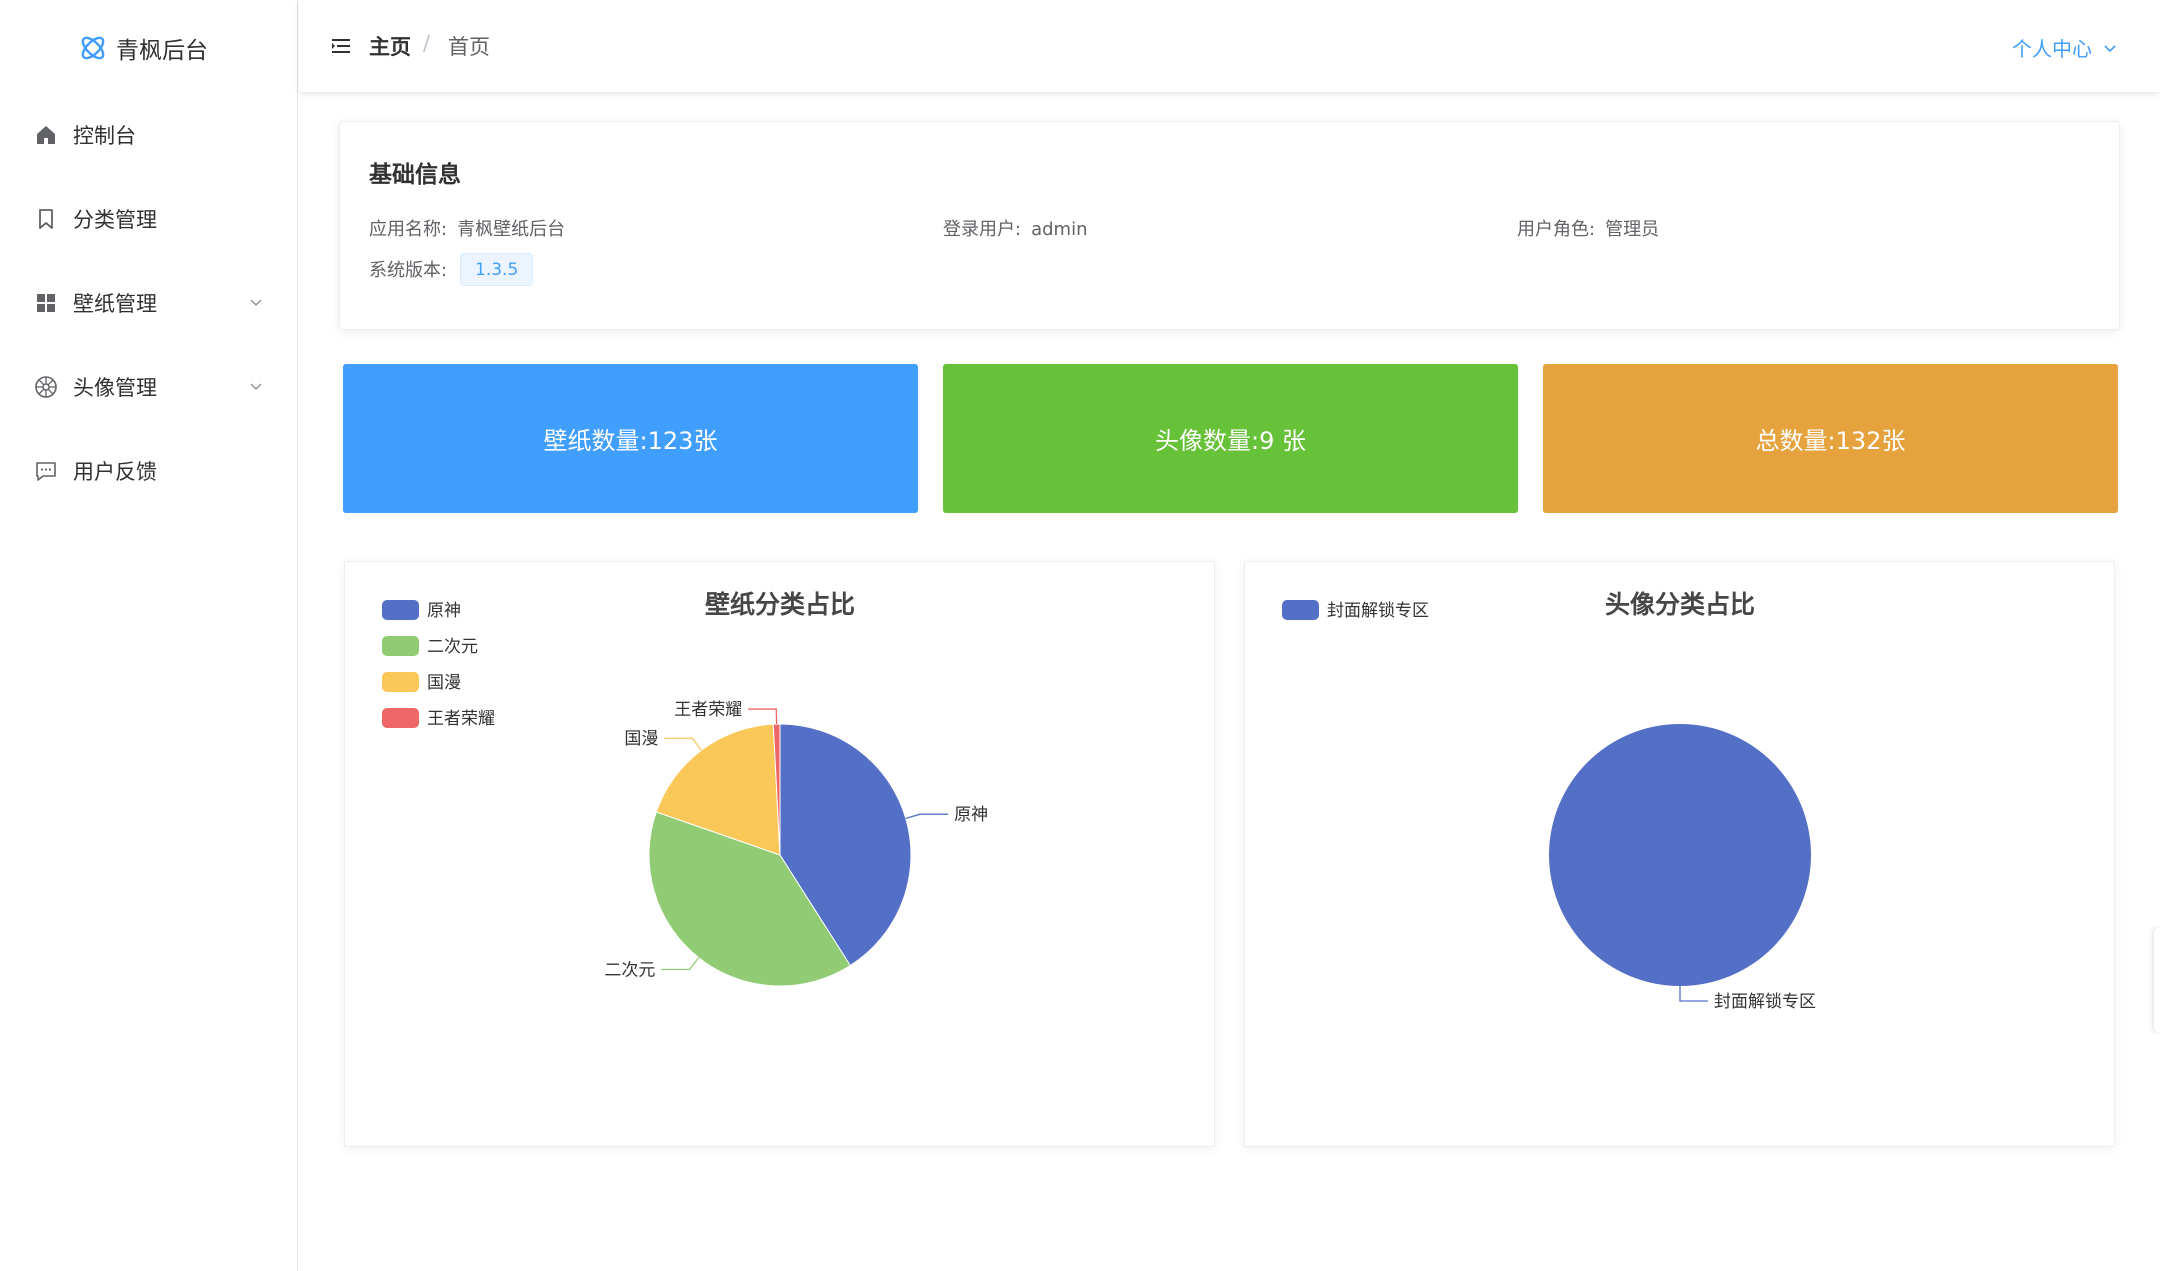 Image resolution: width=2160 pixels, height=1271 pixels. I want to click on total-count-card: 总数量:132张, so click(1830, 438).